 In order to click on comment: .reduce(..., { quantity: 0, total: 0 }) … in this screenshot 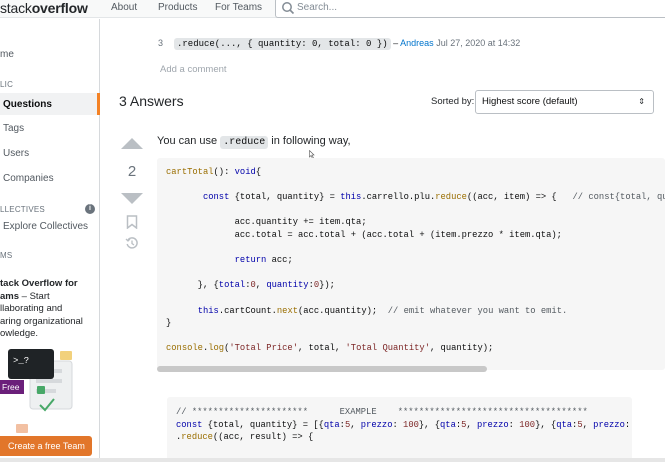, I will do `click(347, 44)`.